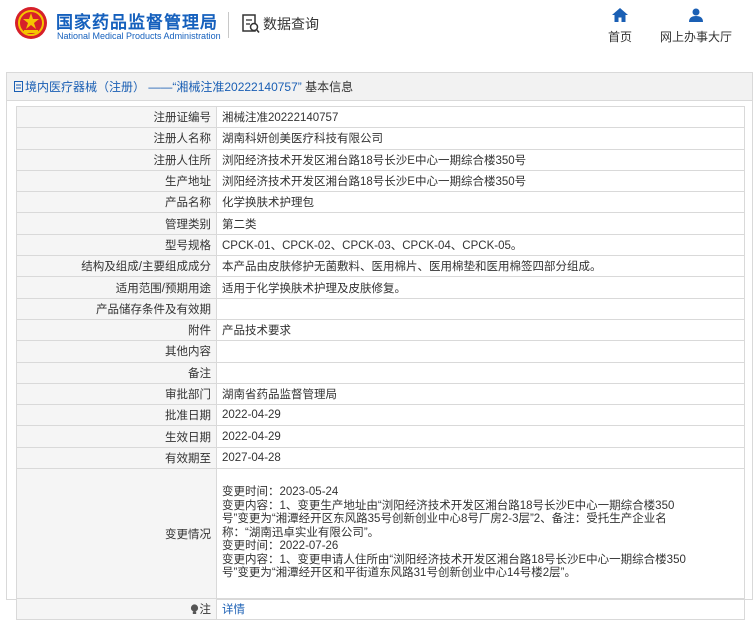 This screenshot has width=755, height=620. What do you see at coordinates (116, 372) in the screenshot?
I see `field-label: 备注` at bounding box center [116, 372].